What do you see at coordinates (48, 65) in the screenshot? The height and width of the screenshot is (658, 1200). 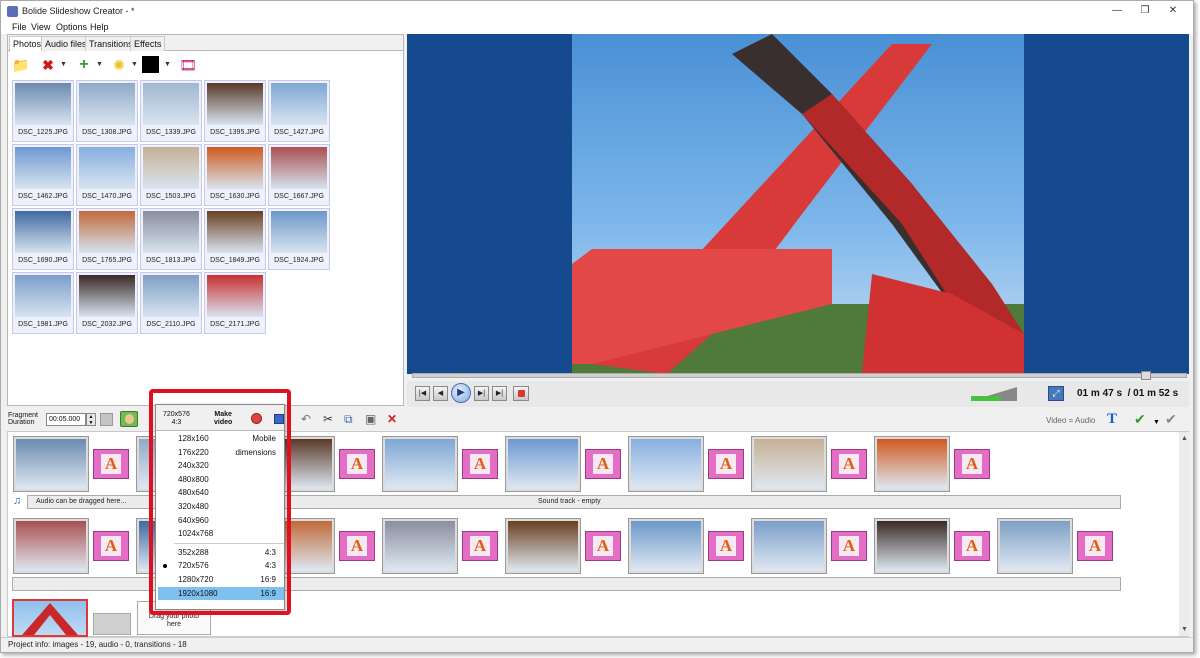 I see `delete-icon: ✖` at bounding box center [48, 65].